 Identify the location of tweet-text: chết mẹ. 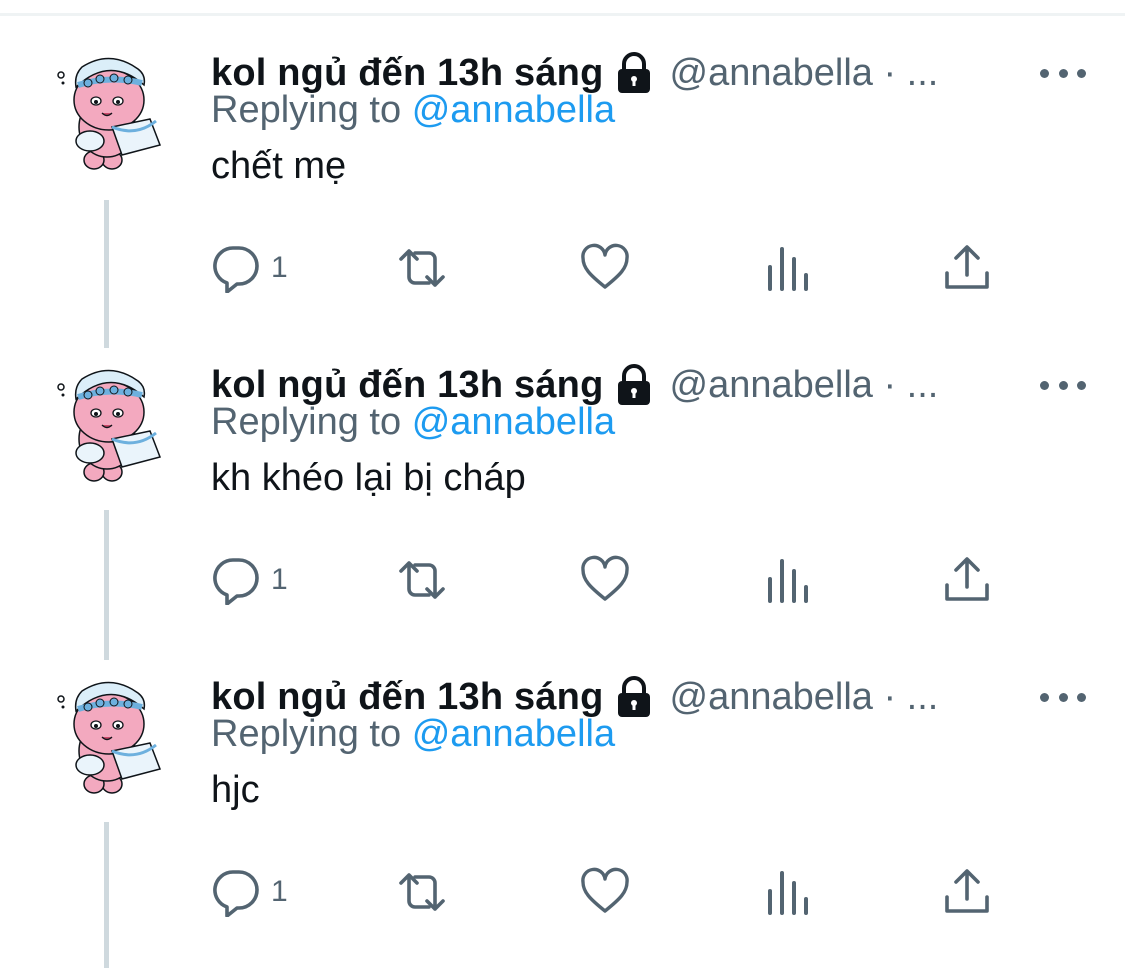
(279, 166).